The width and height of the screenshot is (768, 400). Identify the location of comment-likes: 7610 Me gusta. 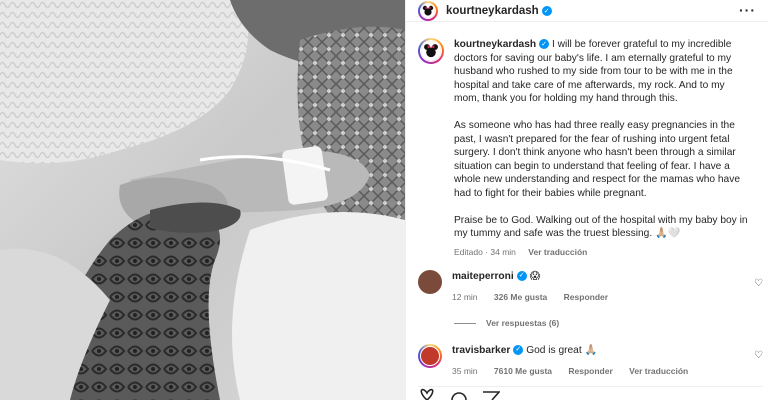
(523, 371).